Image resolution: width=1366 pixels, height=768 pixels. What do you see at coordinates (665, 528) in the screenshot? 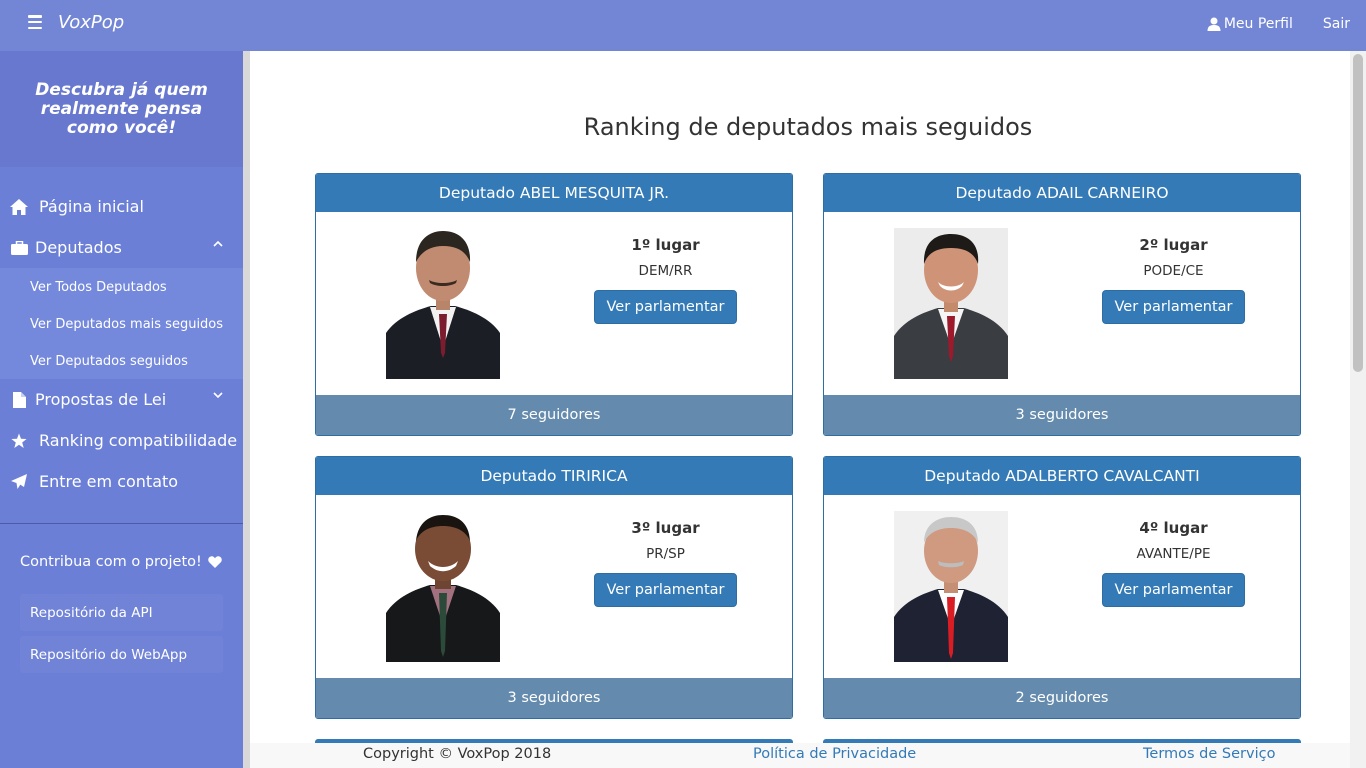
I see `deputy-rank: 3º lugar` at bounding box center [665, 528].